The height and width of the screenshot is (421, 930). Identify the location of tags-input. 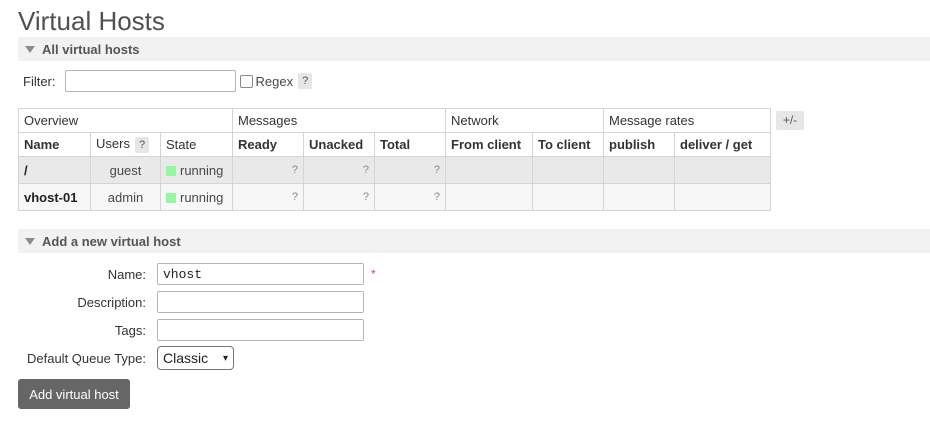
(260, 330).